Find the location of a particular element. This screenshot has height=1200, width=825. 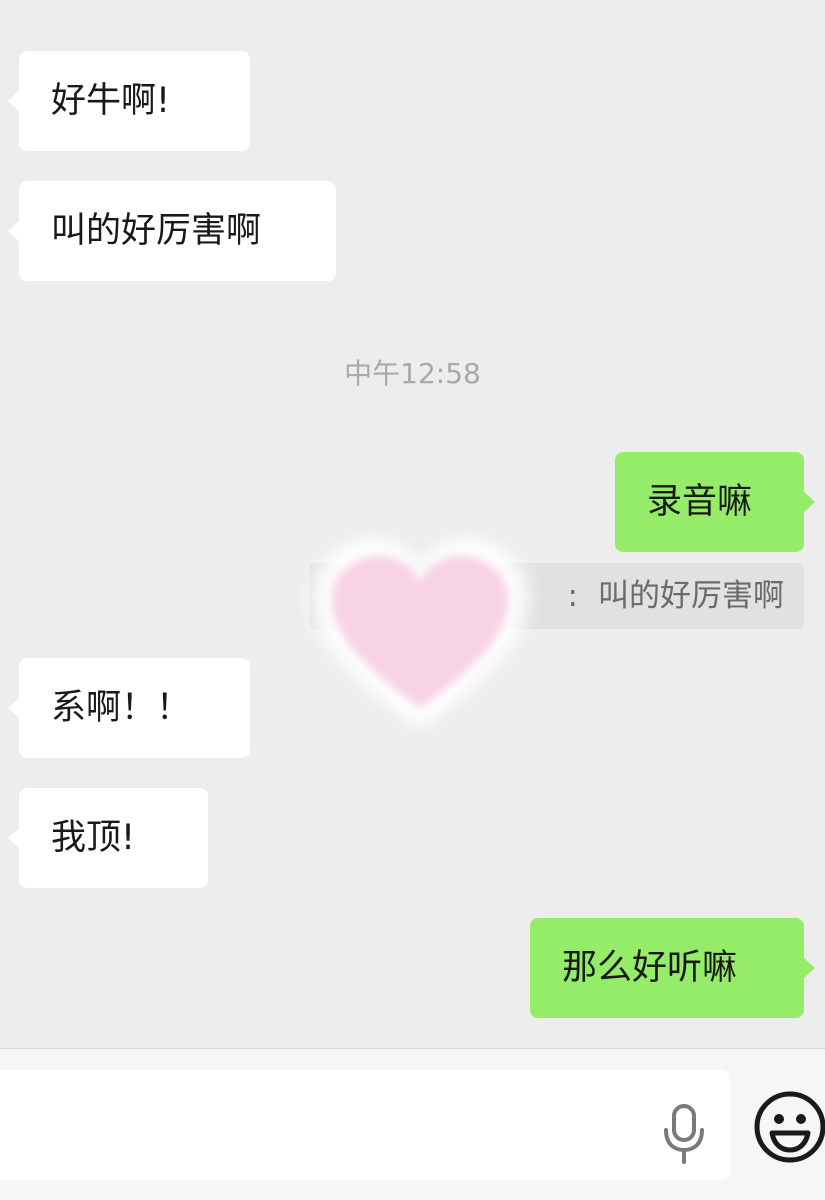

message-text: 我顶! is located at coordinates (93, 838).